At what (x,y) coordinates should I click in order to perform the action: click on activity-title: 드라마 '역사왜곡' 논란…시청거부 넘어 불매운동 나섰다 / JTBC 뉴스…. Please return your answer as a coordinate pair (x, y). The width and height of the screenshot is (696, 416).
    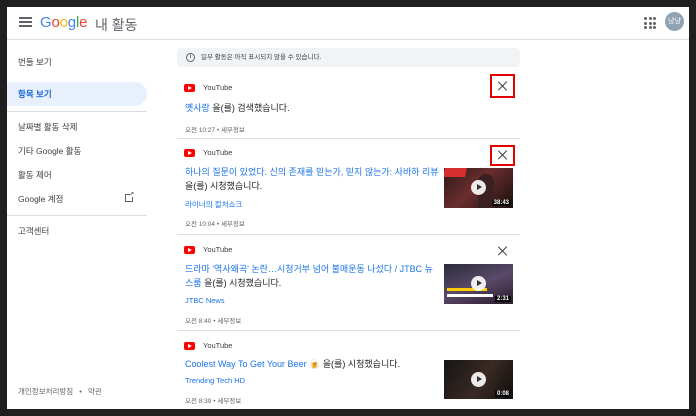
    Looking at the image, I should click on (309, 276).